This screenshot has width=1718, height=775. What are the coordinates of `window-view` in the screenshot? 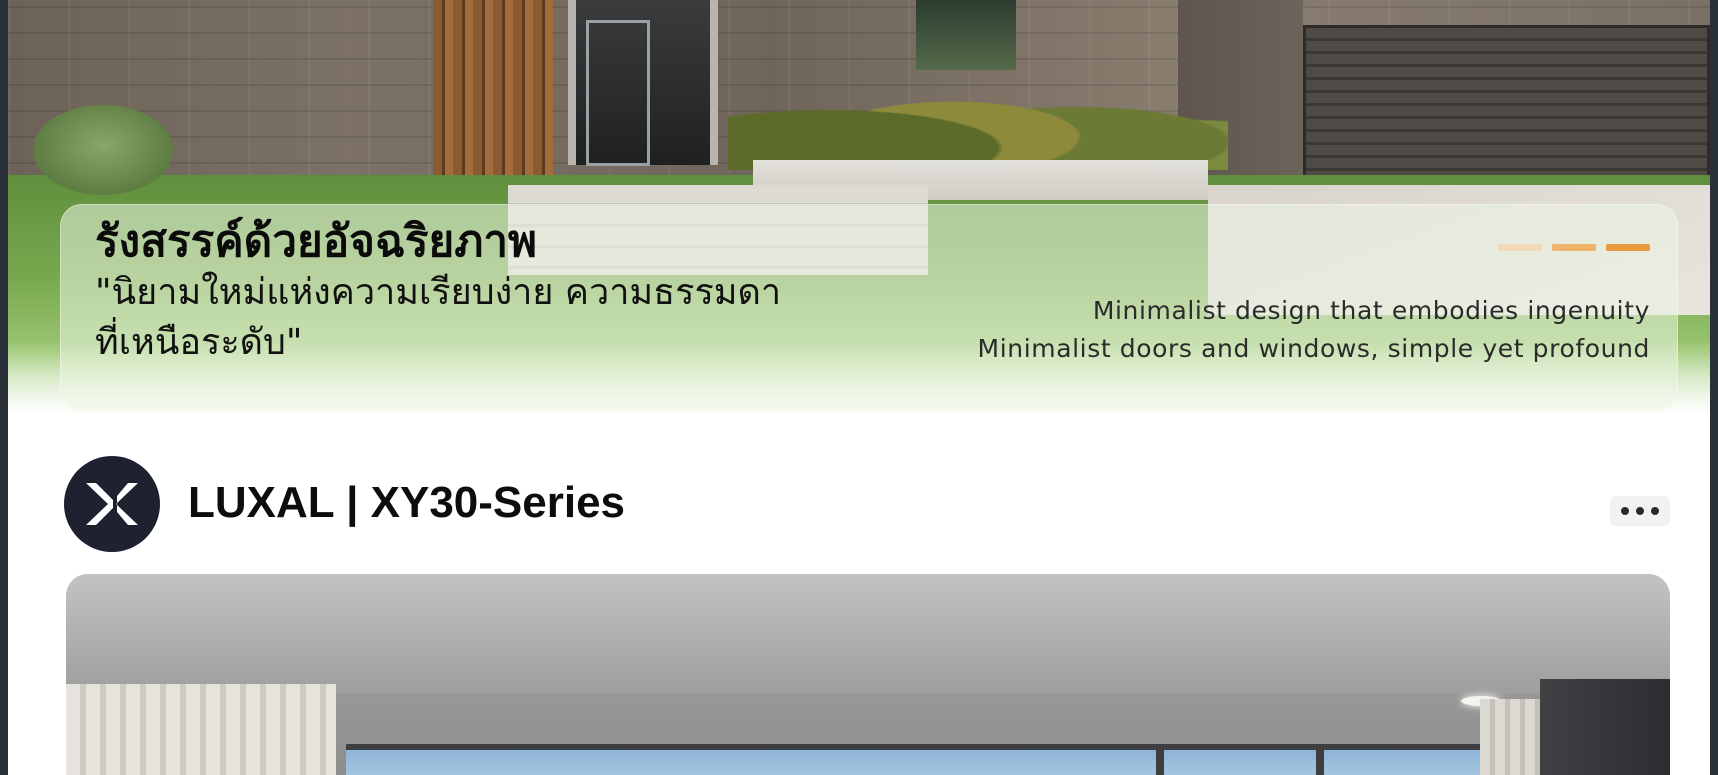 It's located at (971, 759).